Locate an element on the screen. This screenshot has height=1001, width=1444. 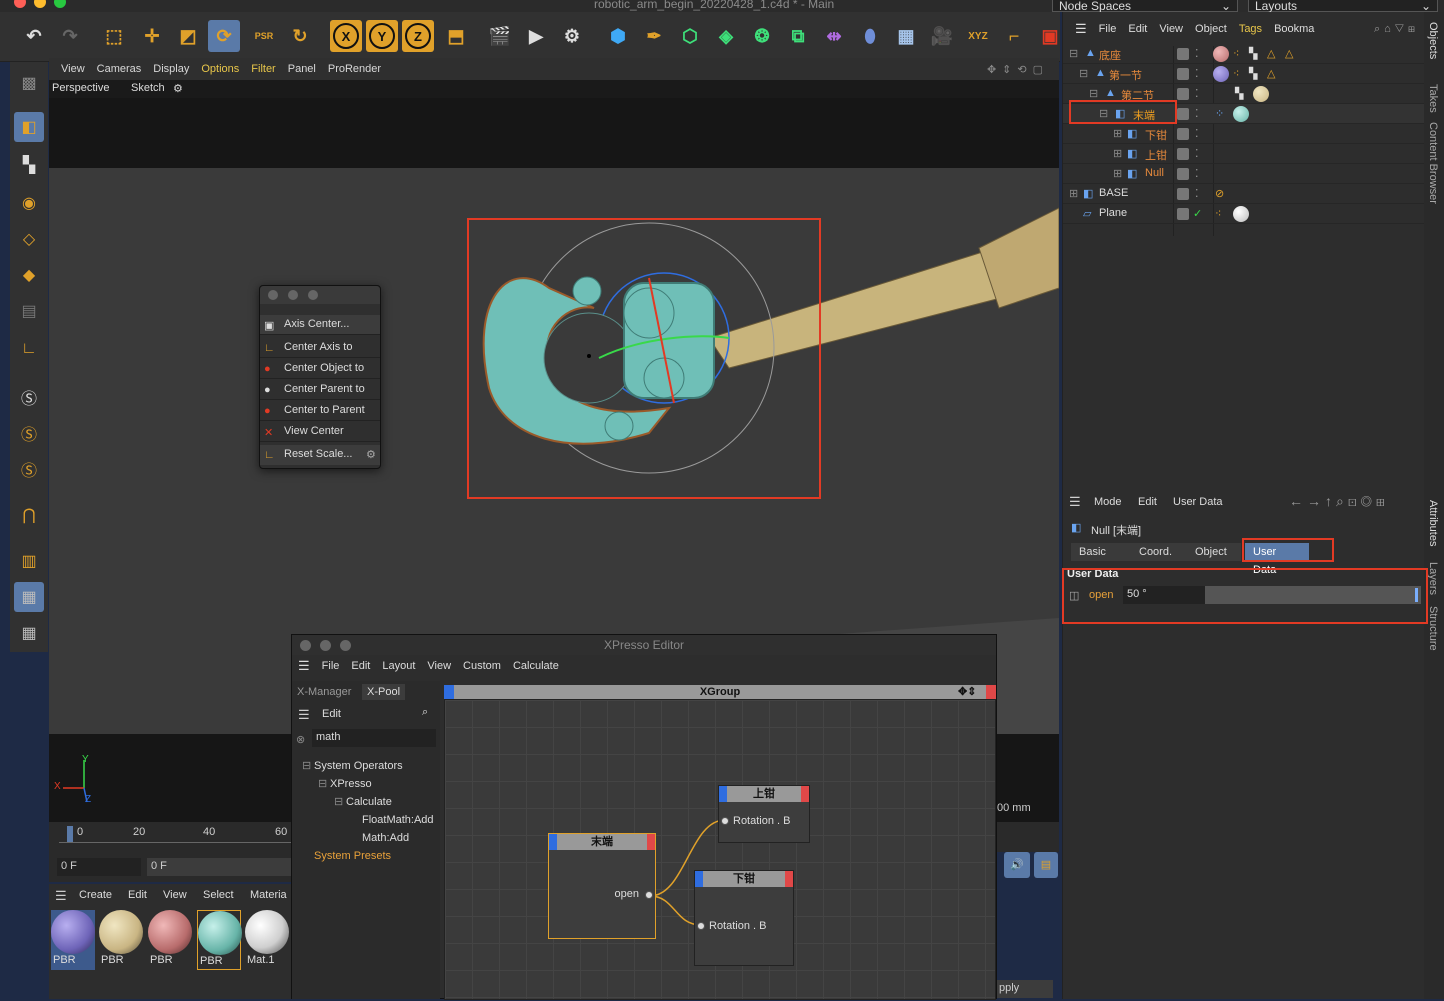
object-row: ⊞ ◧ 下钳 ⁚ is located at coordinates (1244, 134).